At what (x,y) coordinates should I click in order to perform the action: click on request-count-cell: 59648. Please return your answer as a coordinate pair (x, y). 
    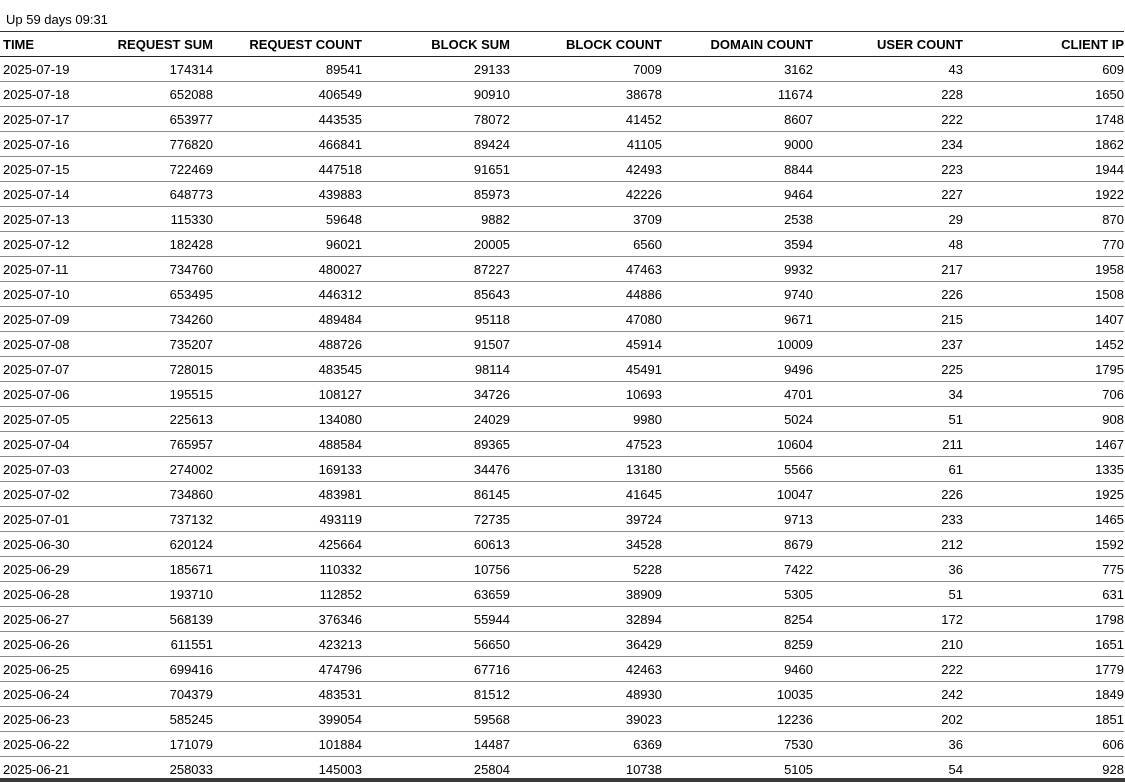
    Looking at the image, I should click on (287, 219).